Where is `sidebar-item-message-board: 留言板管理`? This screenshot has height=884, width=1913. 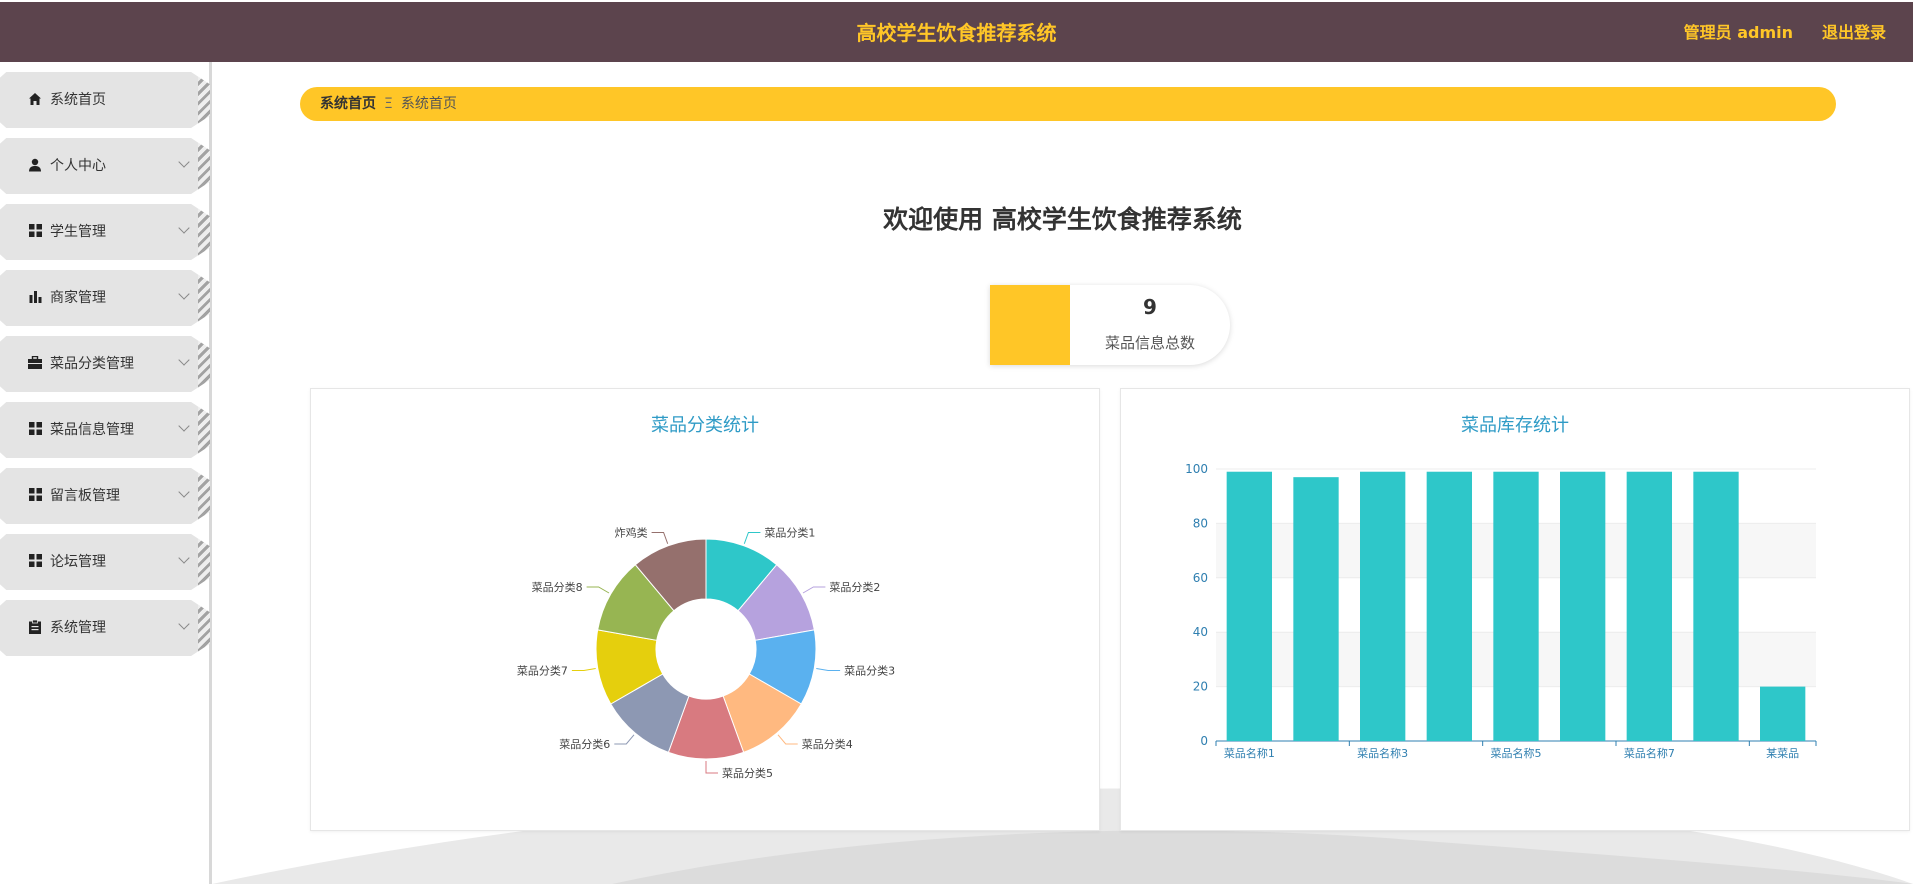 sidebar-item-message-board: 留言板管理 is located at coordinates (105, 496).